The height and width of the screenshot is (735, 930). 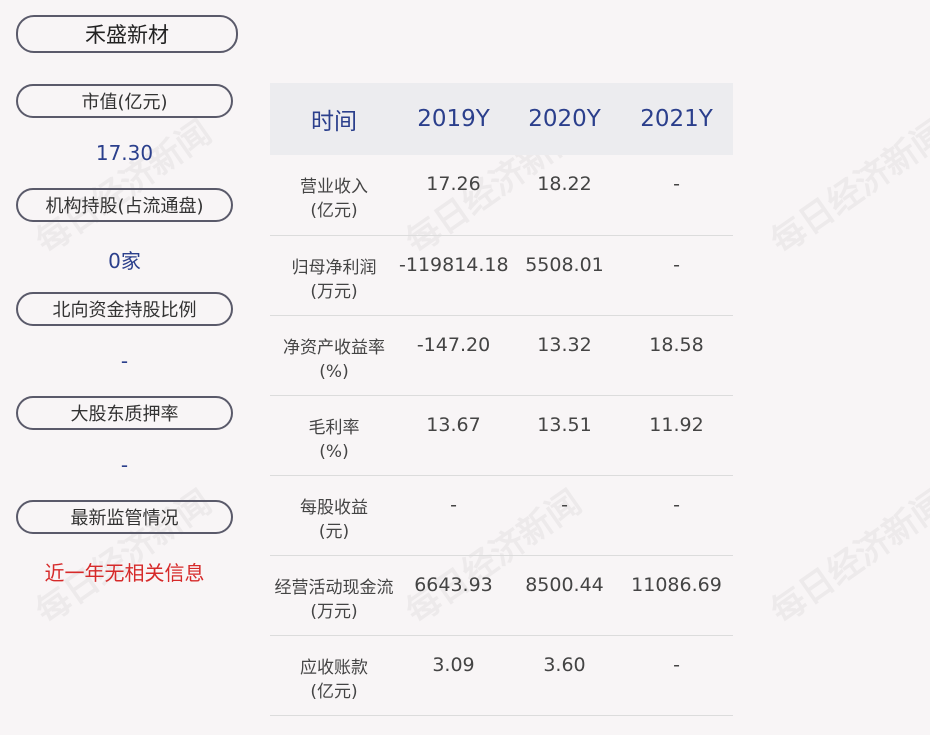 I want to click on pledge-rate-label: 大股东质押率, so click(x=124, y=413).